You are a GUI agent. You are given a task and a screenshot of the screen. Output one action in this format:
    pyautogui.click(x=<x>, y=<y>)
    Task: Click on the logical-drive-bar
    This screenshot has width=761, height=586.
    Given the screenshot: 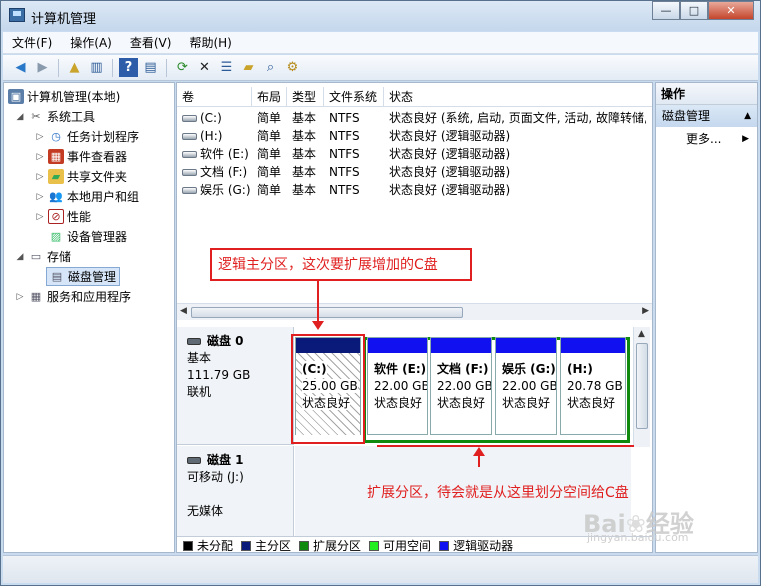 What is the action you would take?
    pyautogui.click(x=526, y=345)
    